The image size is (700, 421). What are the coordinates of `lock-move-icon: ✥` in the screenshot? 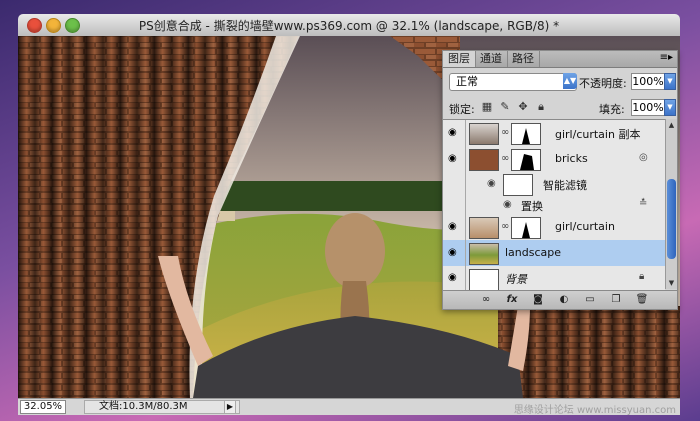 It's located at (523, 107).